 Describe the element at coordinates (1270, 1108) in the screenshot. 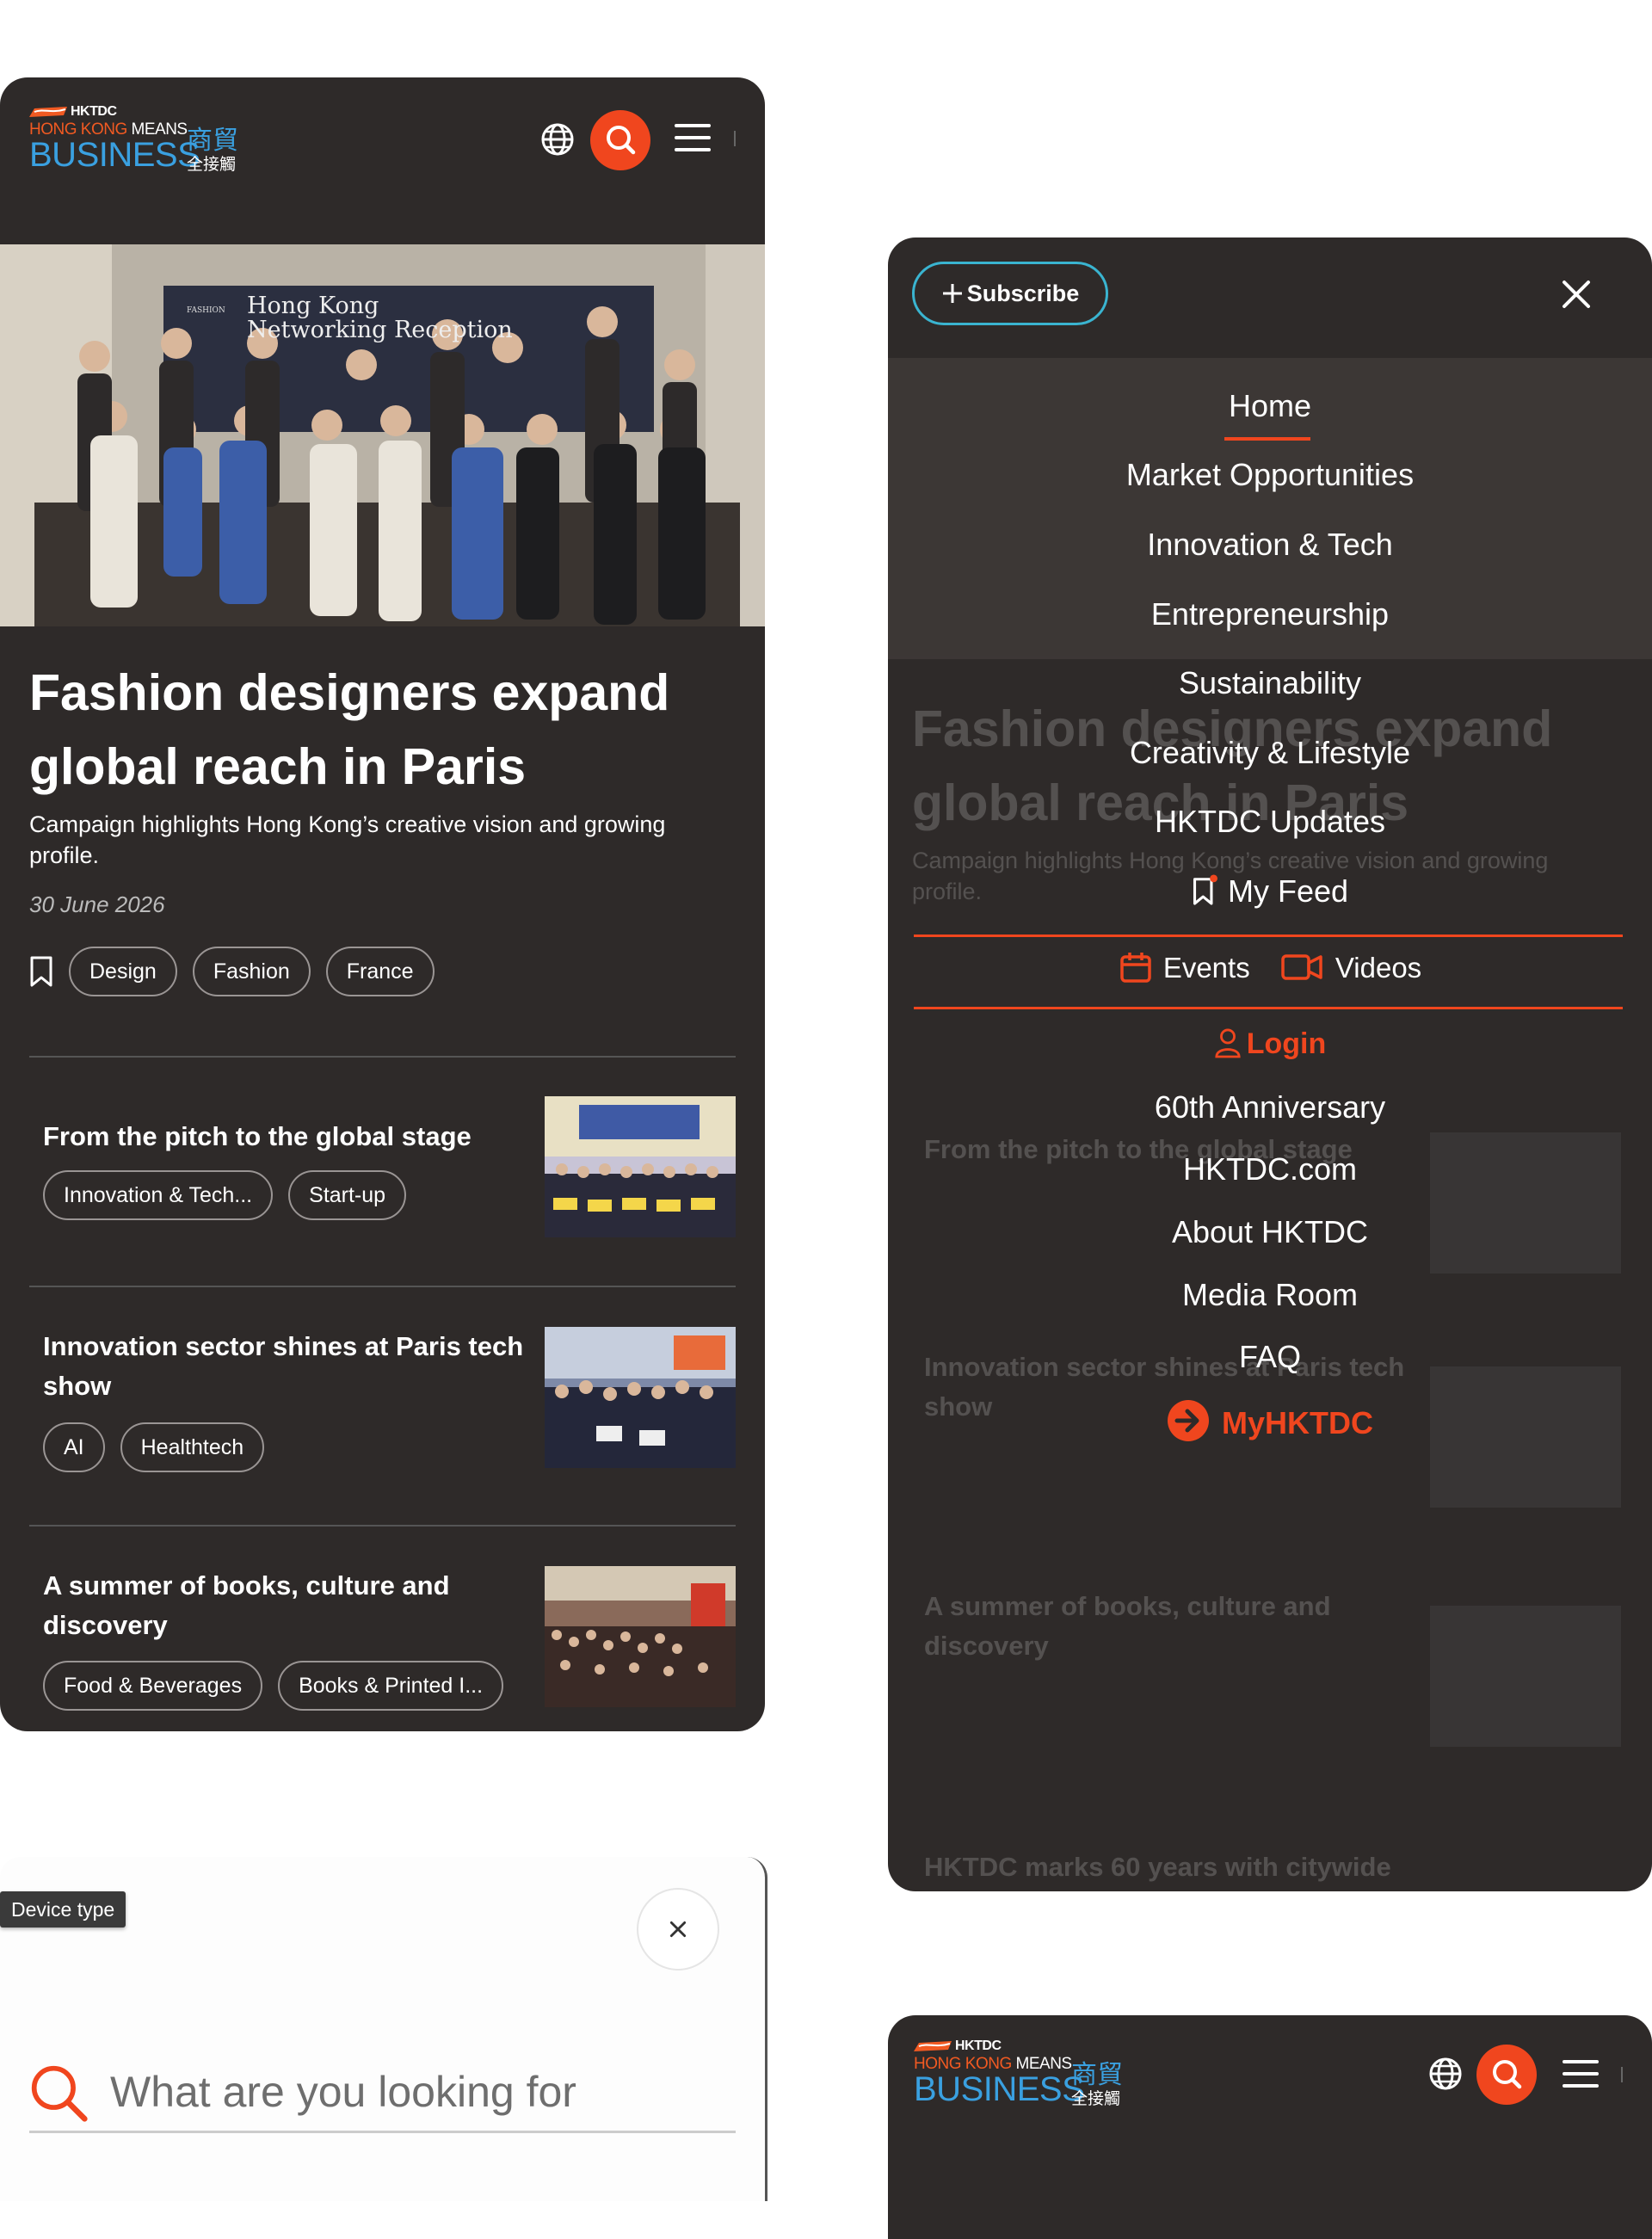

I see `menu-item-60th-anniversary: 60th Anniversary` at that location.